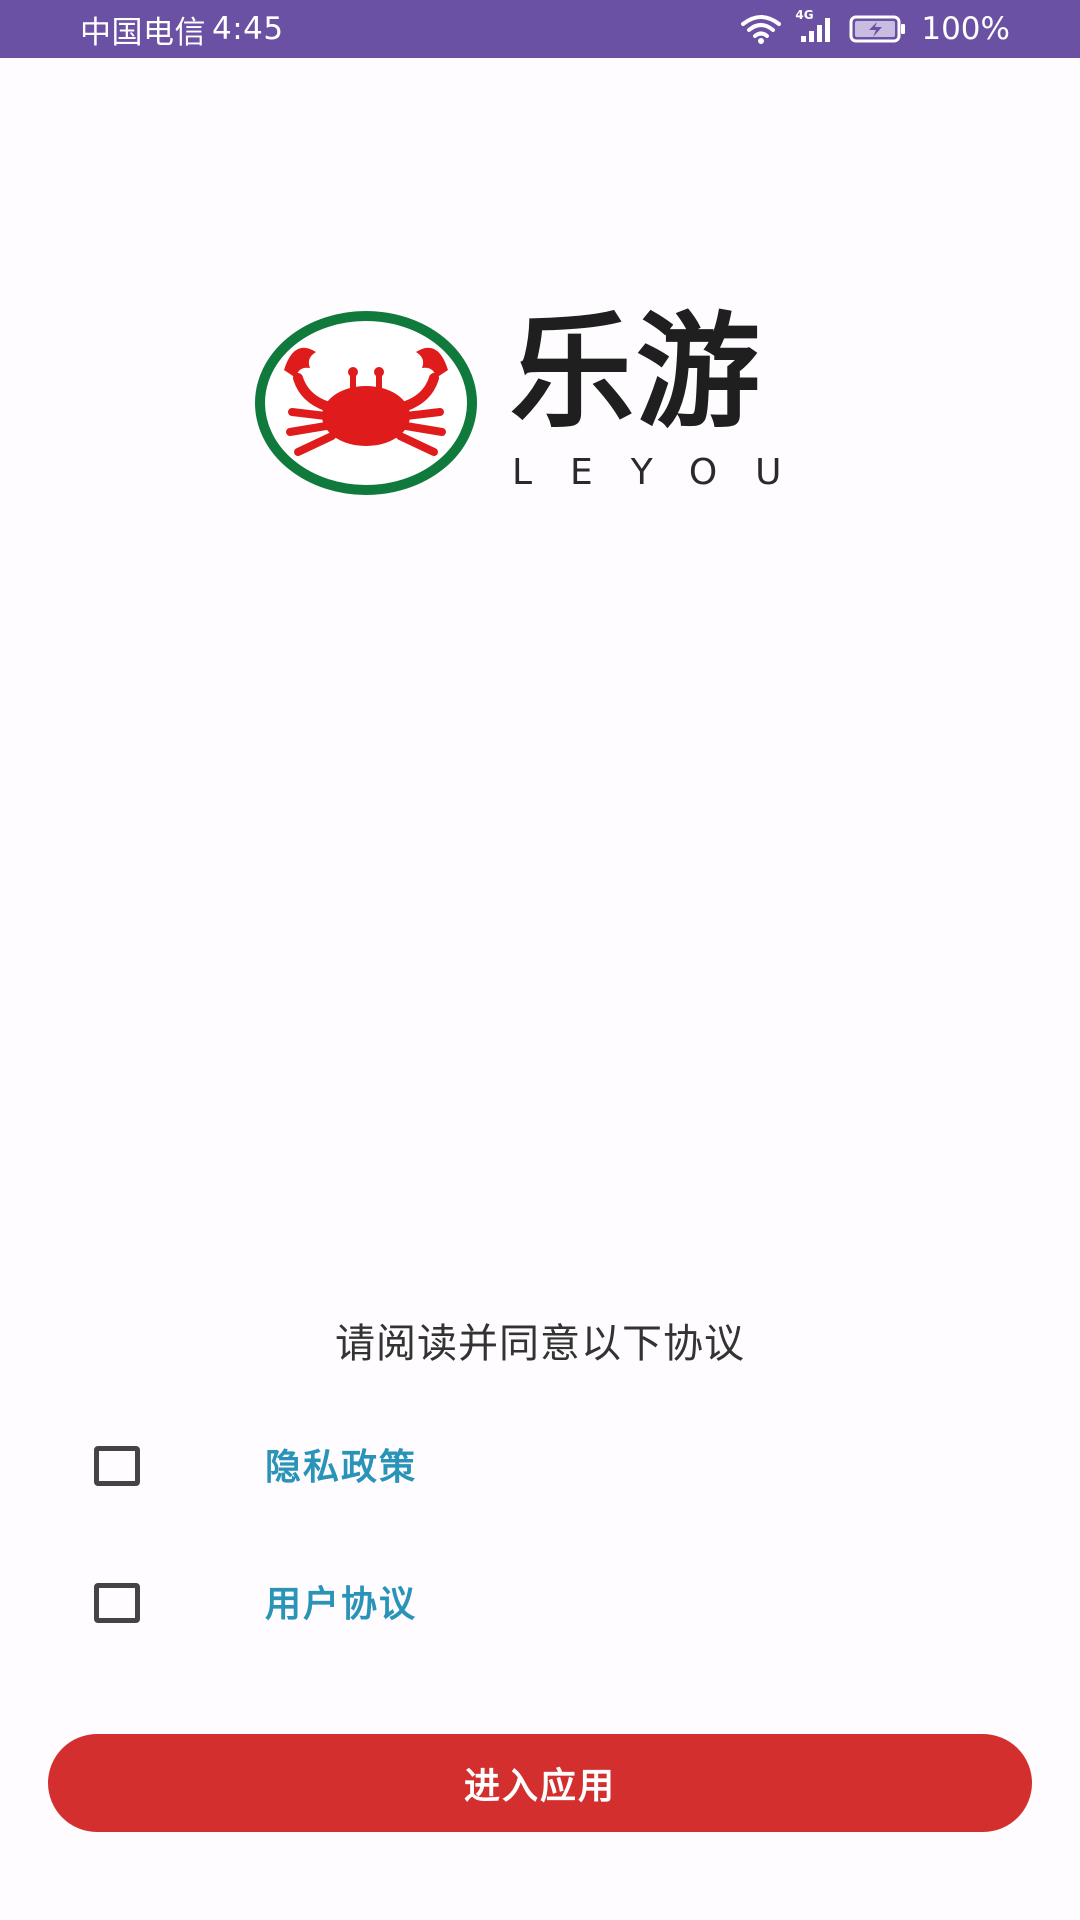 The width and height of the screenshot is (1080, 1920). I want to click on status-right: 4G 100%, so click(875, 27).